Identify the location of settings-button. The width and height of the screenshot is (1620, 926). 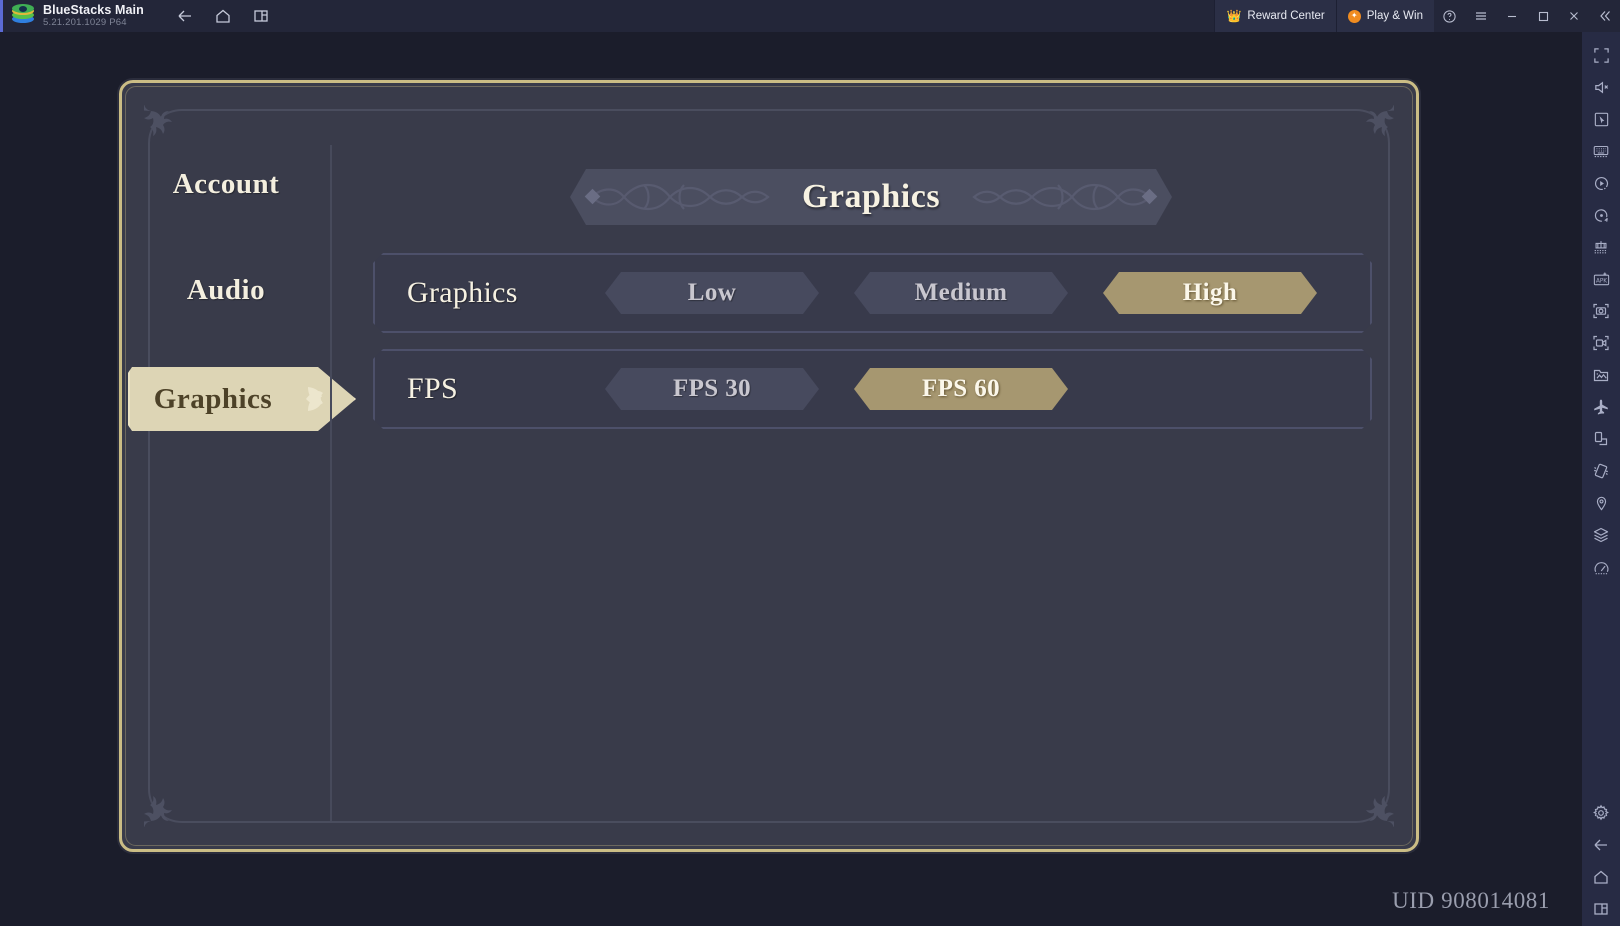
(1601, 813).